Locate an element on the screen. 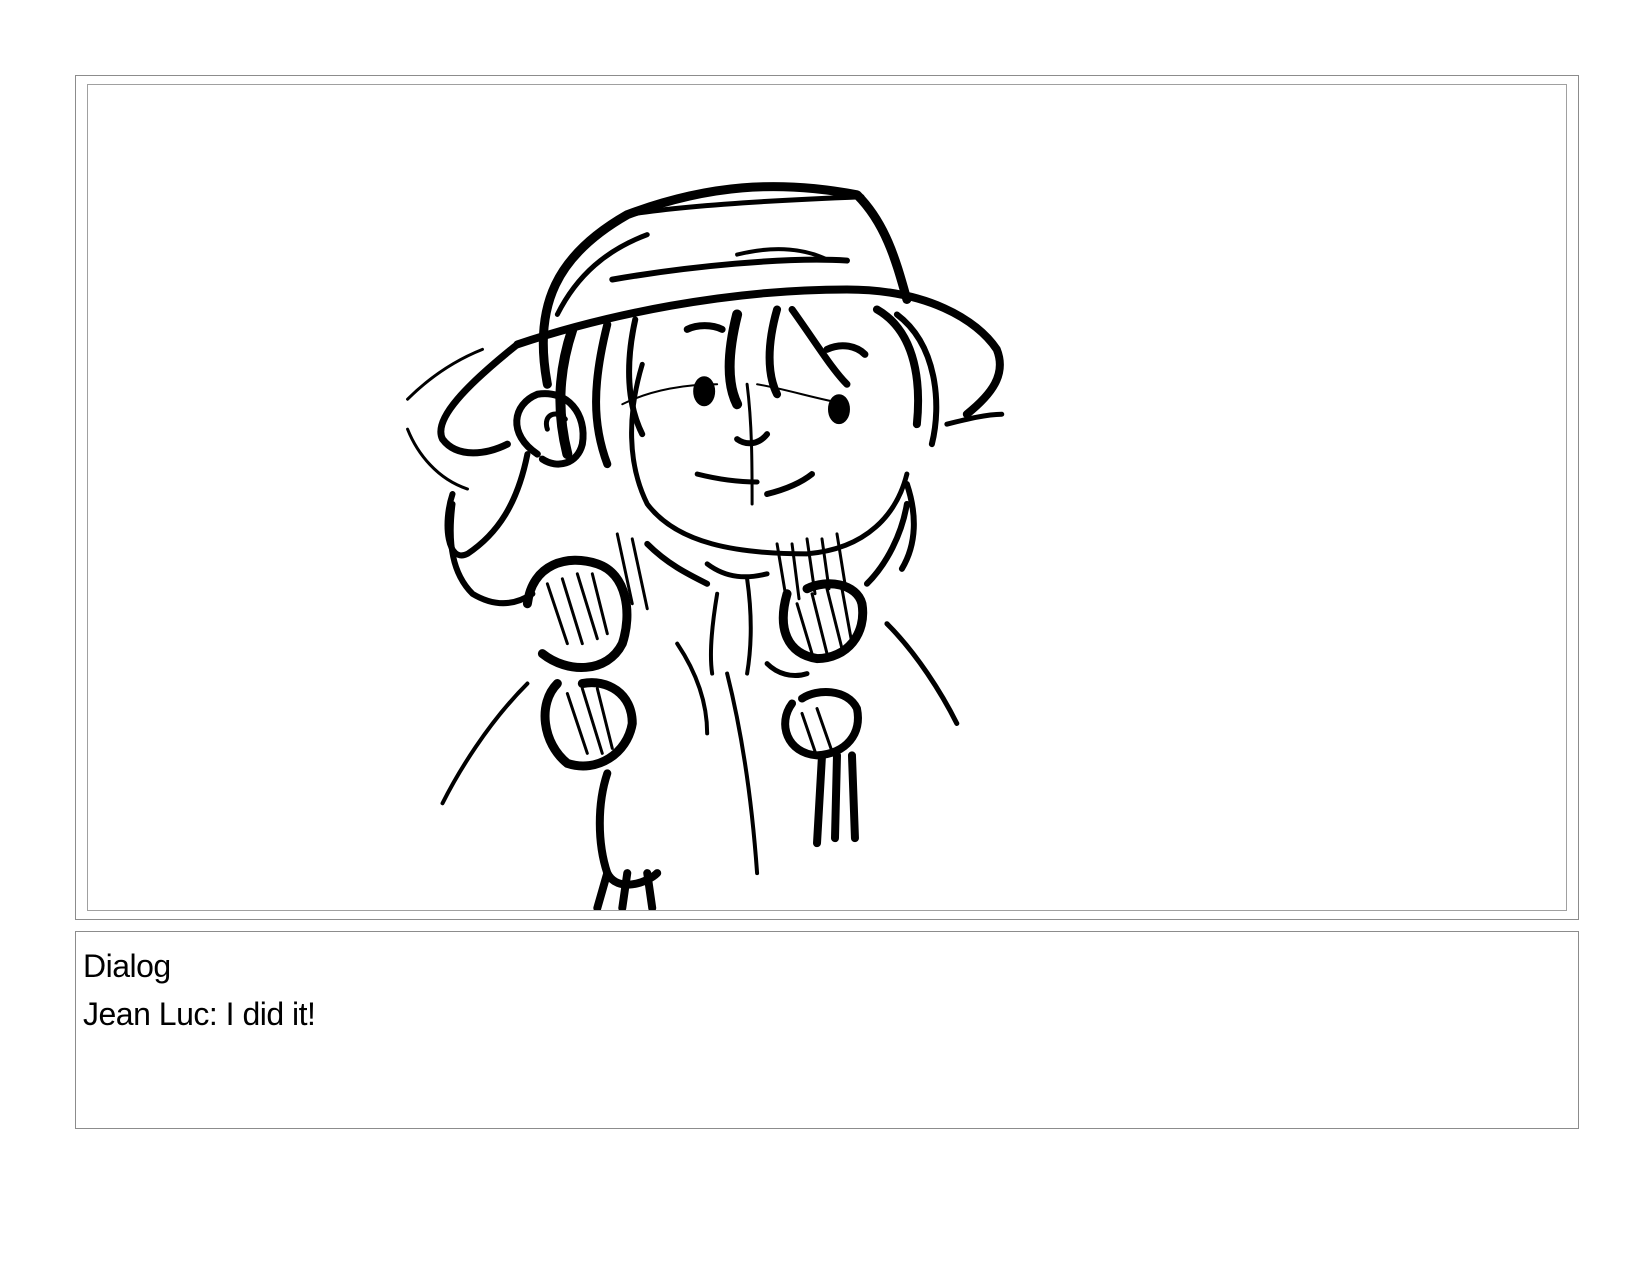  dialog-box: Dialog Jean Luc: I did it! is located at coordinates (827, 1030).